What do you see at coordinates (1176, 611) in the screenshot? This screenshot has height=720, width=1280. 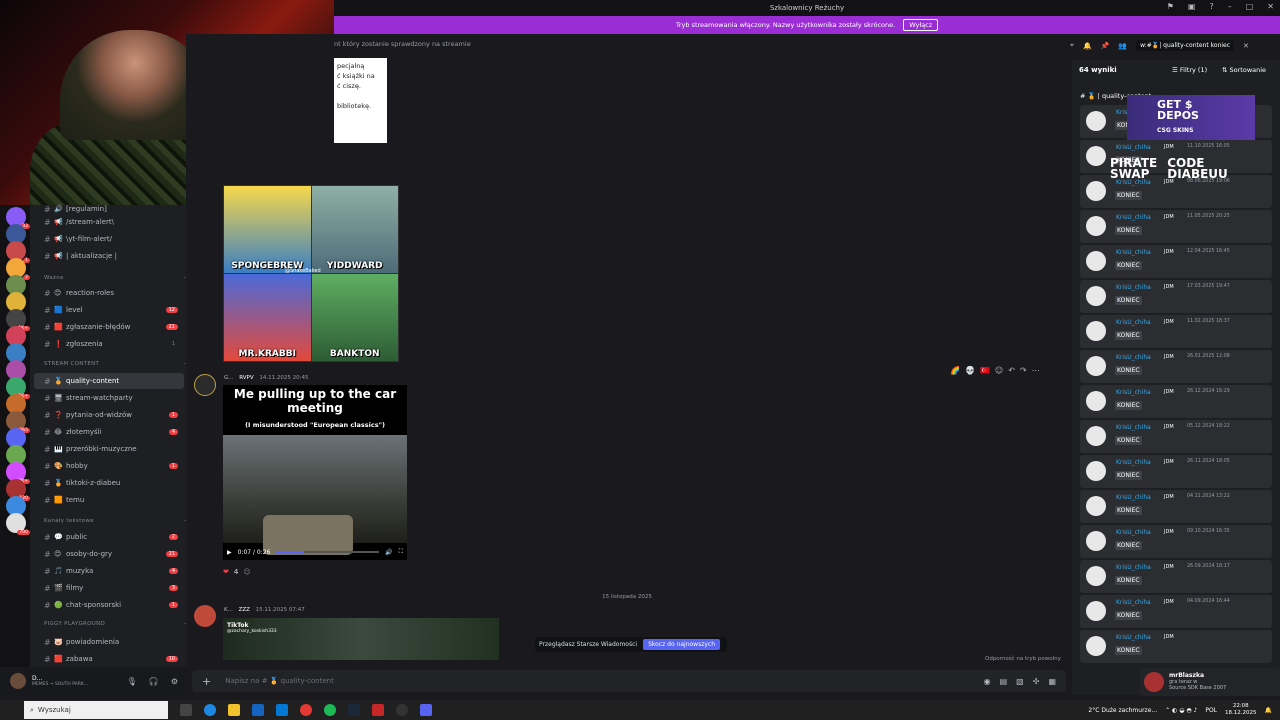 I see `search-result: KrisU_chiha JDM 04.09.2024 16:44 KONIEC` at bounding box center [1176, 611].